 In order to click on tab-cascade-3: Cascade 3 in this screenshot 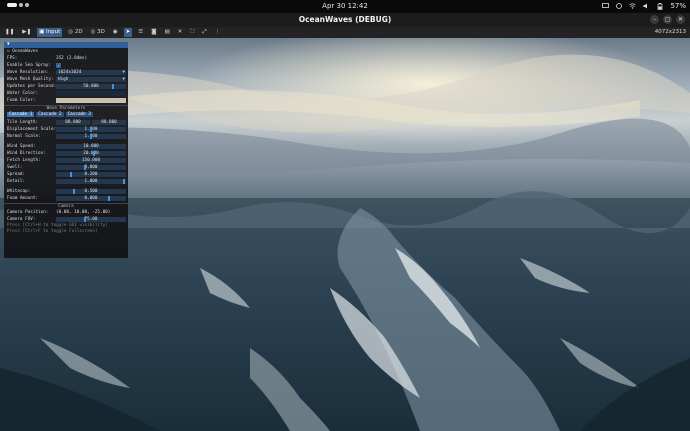, I will do `click(79, 114)`.